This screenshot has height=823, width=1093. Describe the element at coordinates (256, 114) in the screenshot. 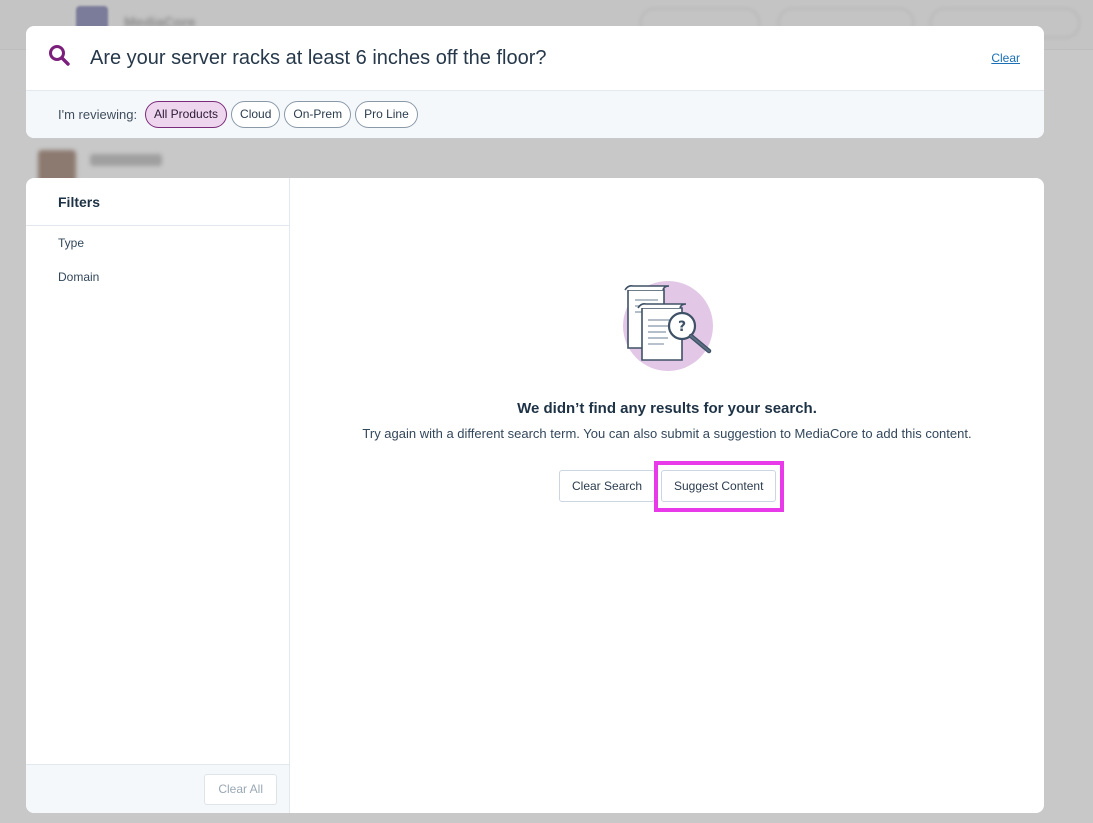

I see `chip-cloud: Cloud` at that location.